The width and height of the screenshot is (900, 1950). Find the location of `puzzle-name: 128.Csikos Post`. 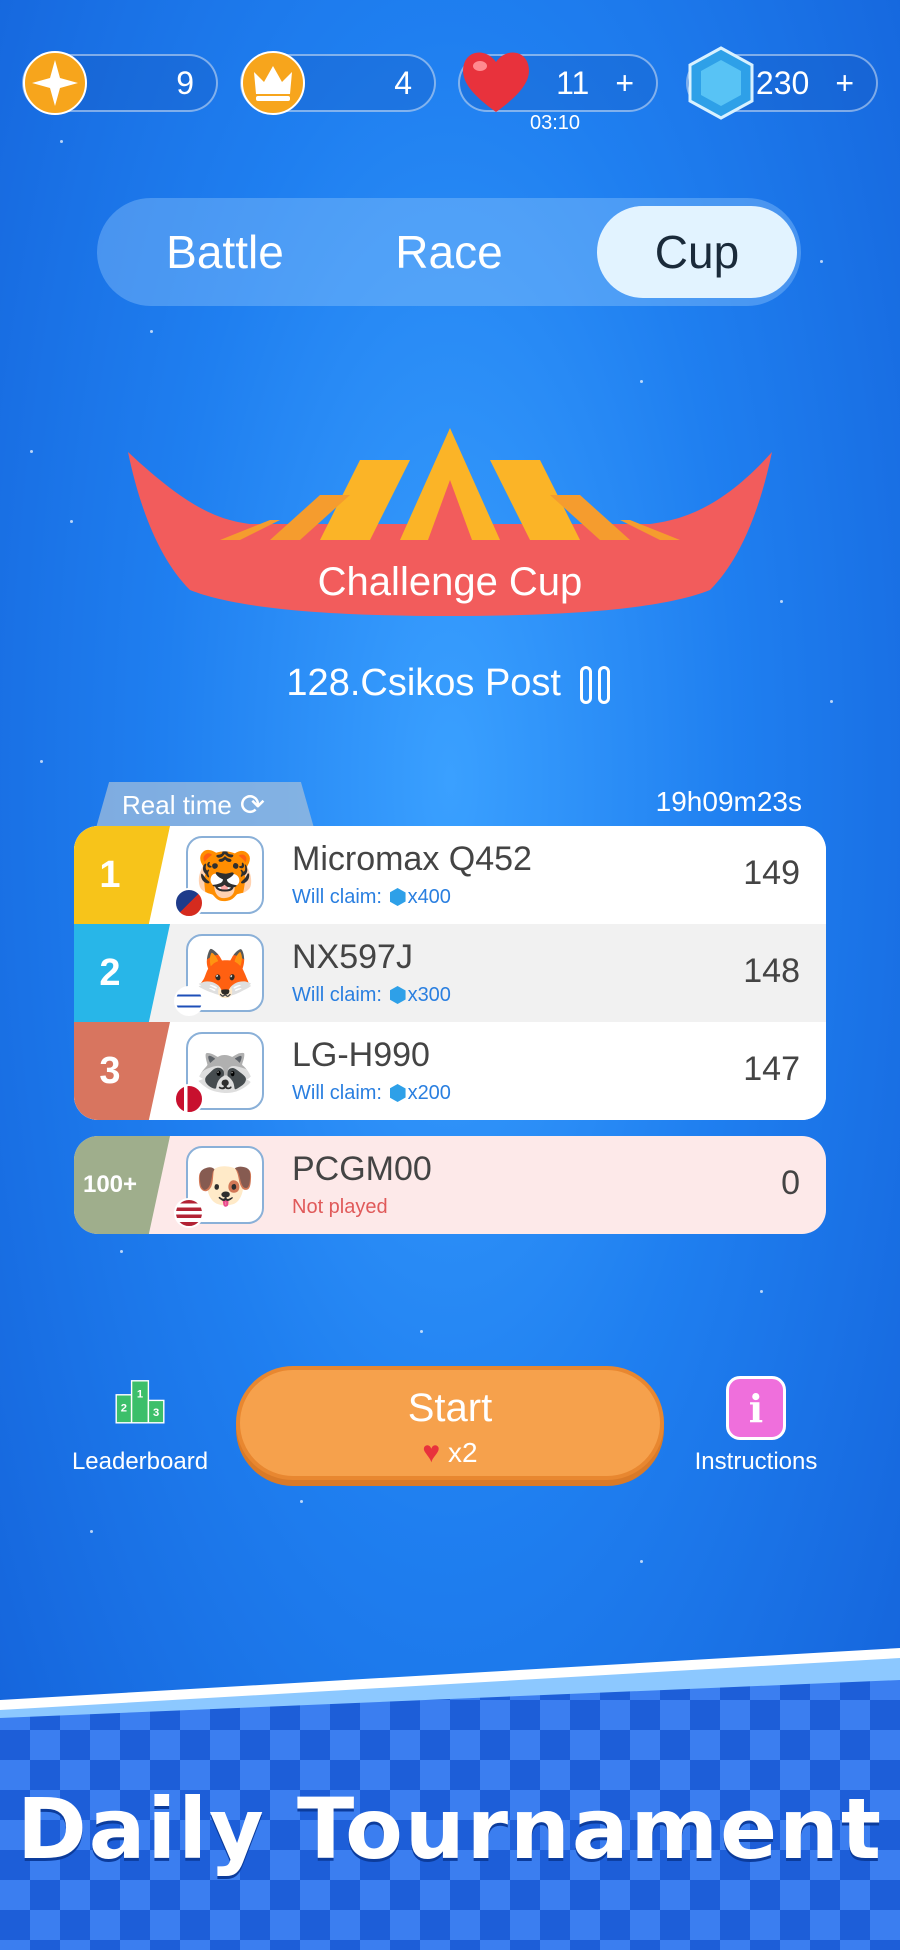

puzzle-name: 128.Csikos Post is located at coordinates (450, 683).